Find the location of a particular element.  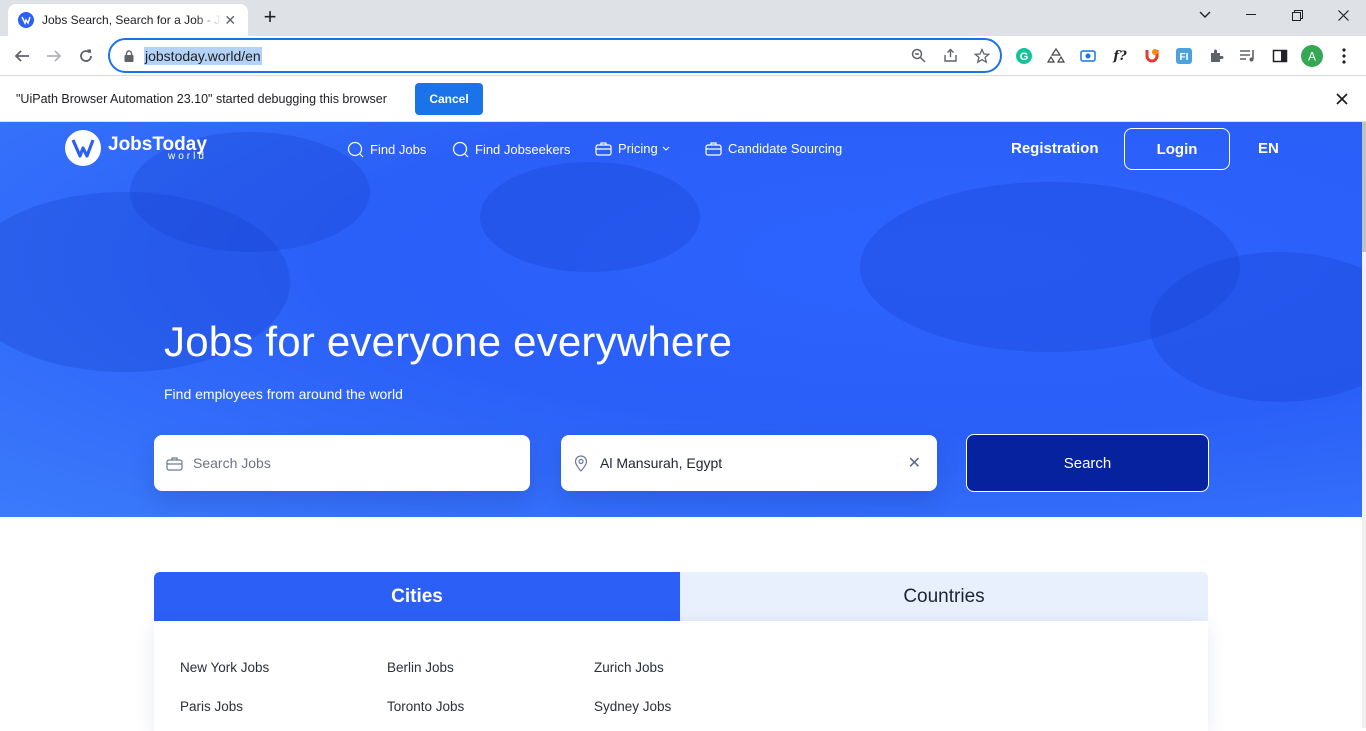

nav-candidate-sourcing: Candidate Sourcing is located at coordinates (773, 148).